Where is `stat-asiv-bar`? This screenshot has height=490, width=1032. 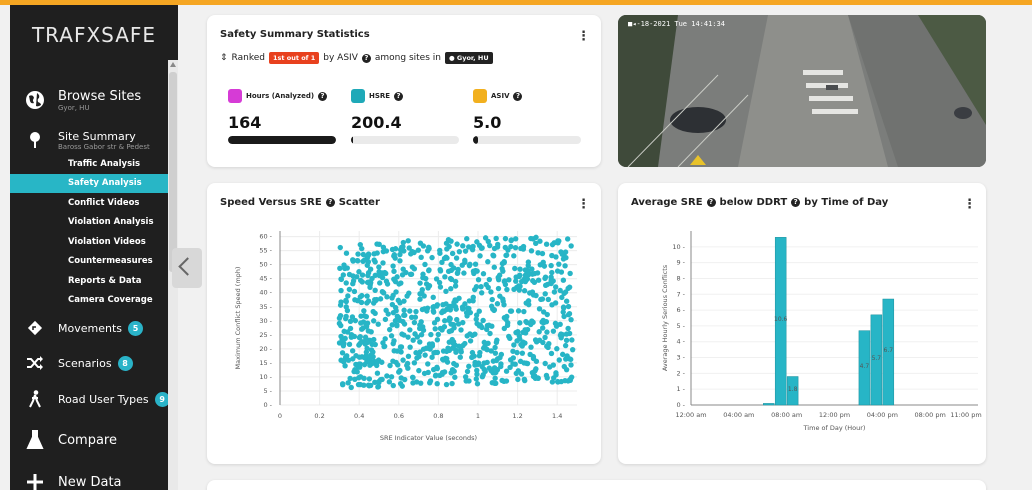 stat-asiv-bar is located at coordinates (527, 140).